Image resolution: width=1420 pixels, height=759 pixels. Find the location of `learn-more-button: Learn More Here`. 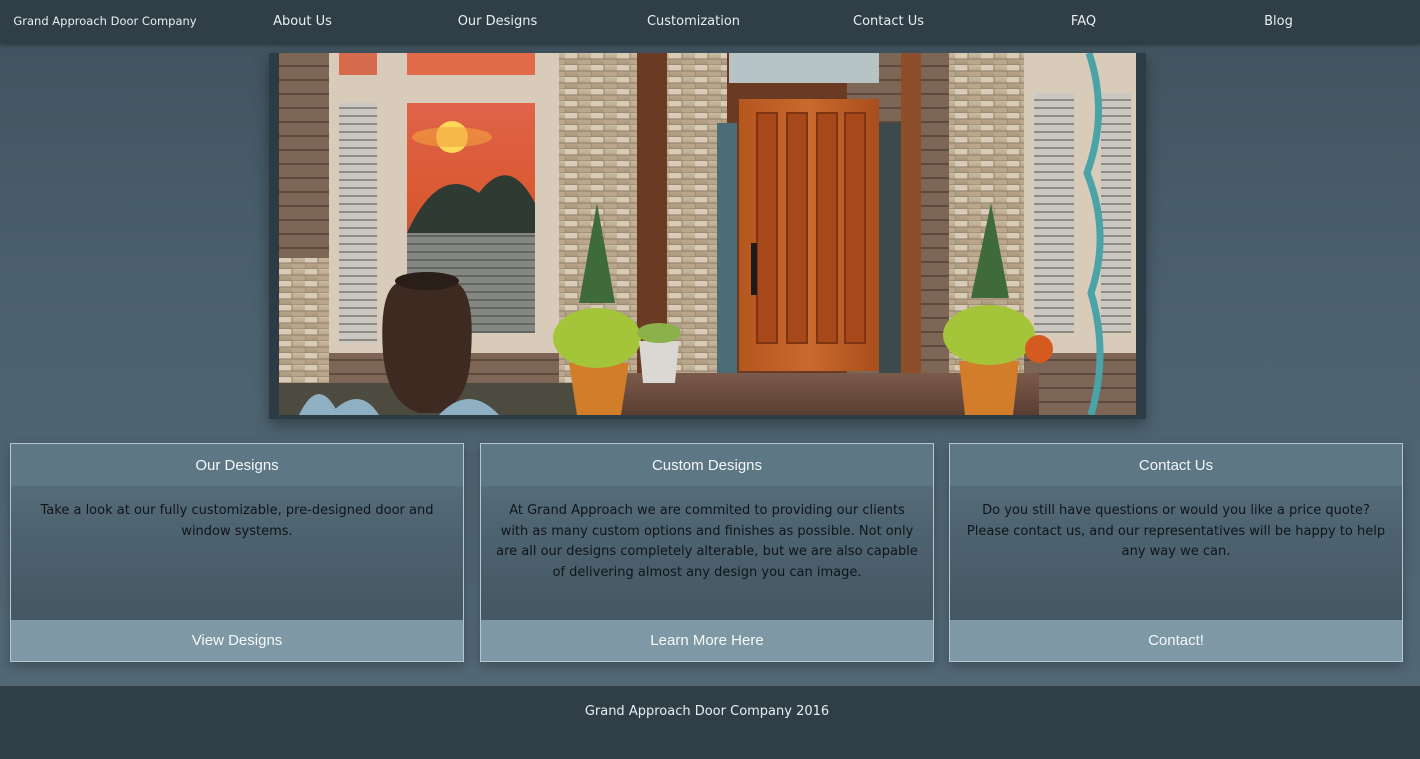

learn-more-button: Learn More Here is located at coordinates (707, 640).